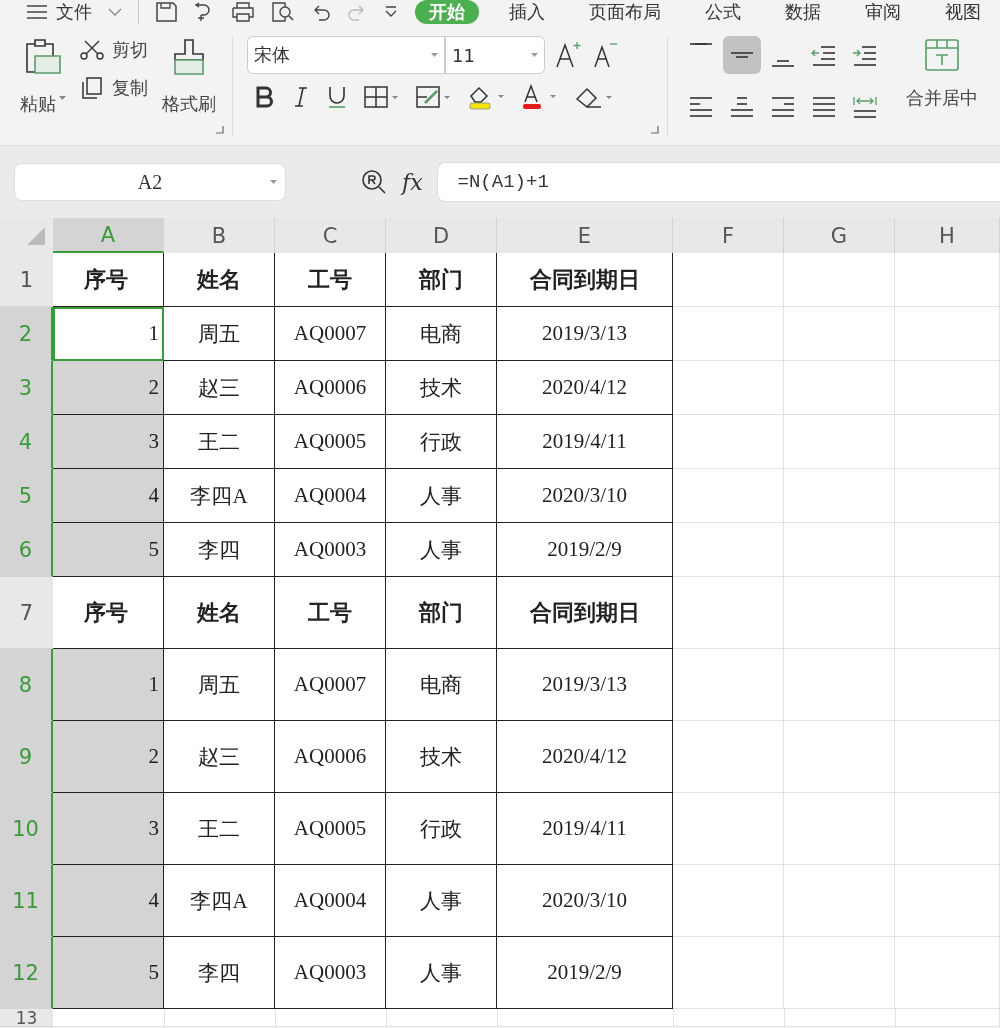 This screenshot has width=1000, height=1028. What do you see at coordinates (189, 57) in the screenshot?
I see `brush-icon` at bounding box center [189, 57].